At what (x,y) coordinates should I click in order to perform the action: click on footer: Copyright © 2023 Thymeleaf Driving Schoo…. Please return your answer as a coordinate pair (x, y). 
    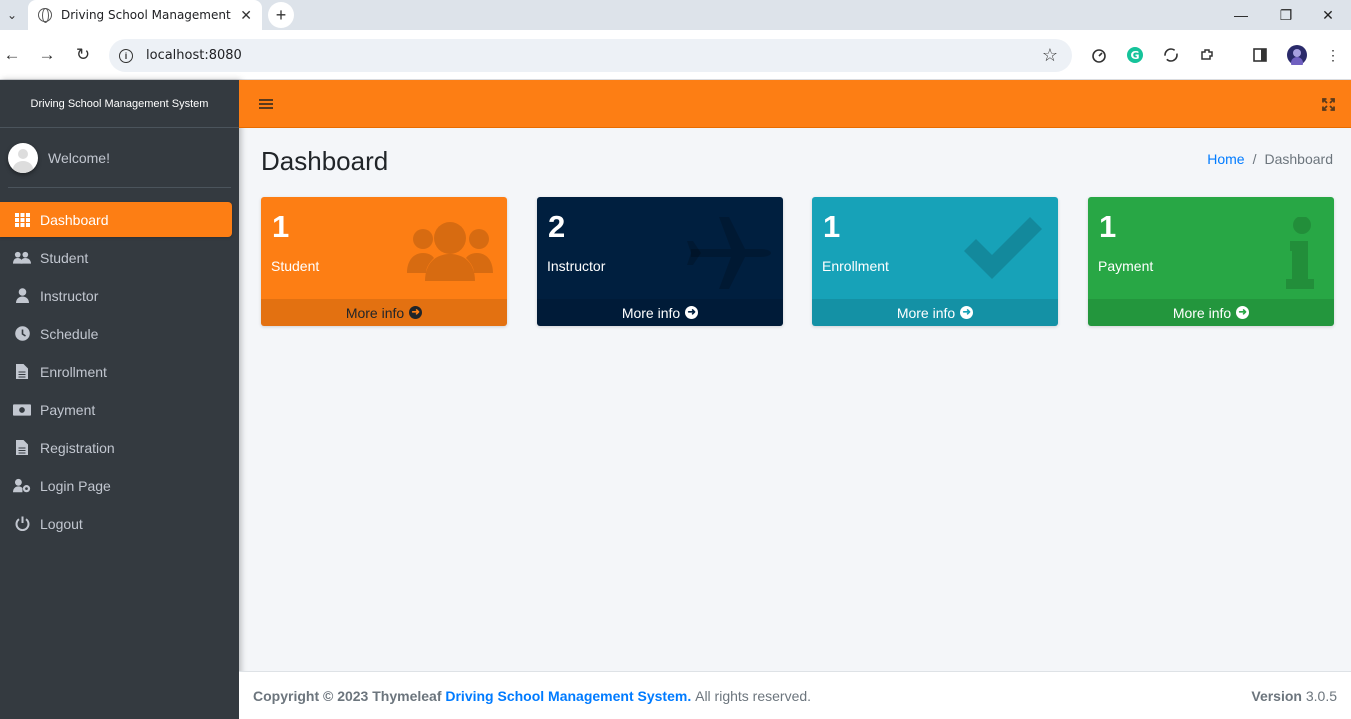
    Looking at the image, I should click on (795, 695).